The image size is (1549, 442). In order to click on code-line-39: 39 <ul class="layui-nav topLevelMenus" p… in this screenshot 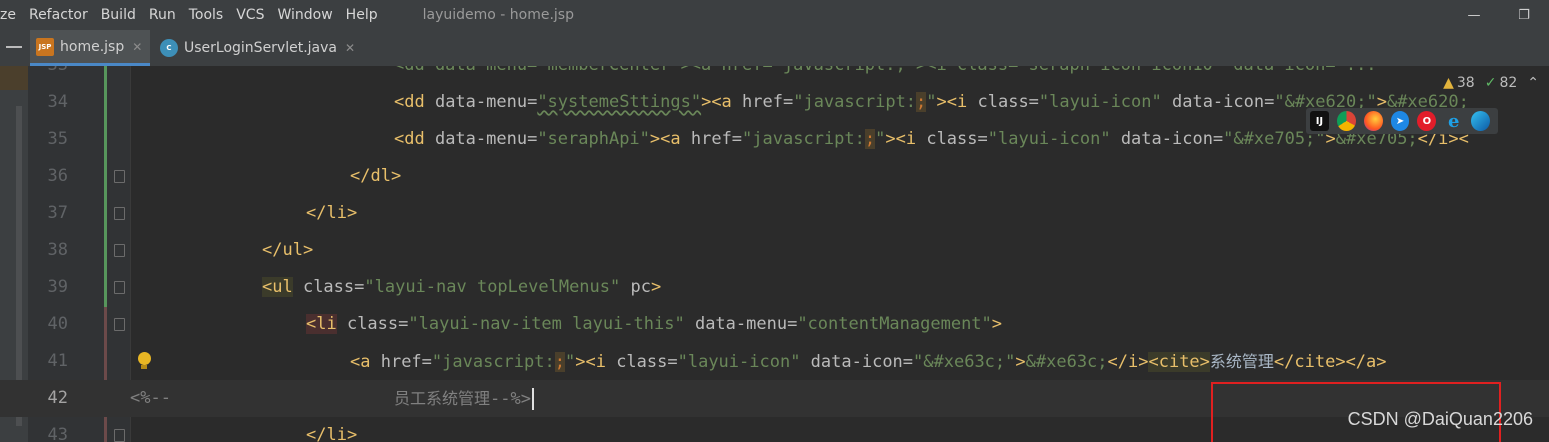, I will do `click(774, 287)`.